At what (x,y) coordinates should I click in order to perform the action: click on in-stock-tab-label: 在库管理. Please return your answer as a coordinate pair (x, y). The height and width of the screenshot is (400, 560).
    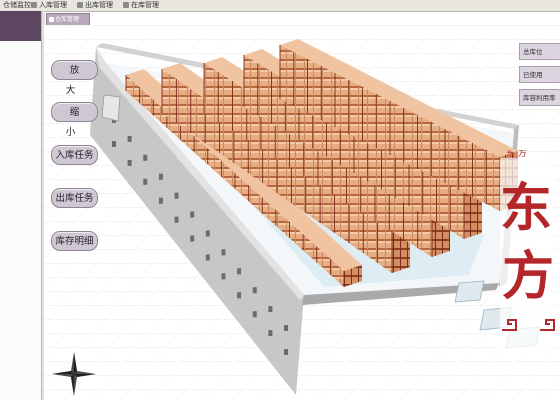
    Looking at the image, I should click on (145, 5).